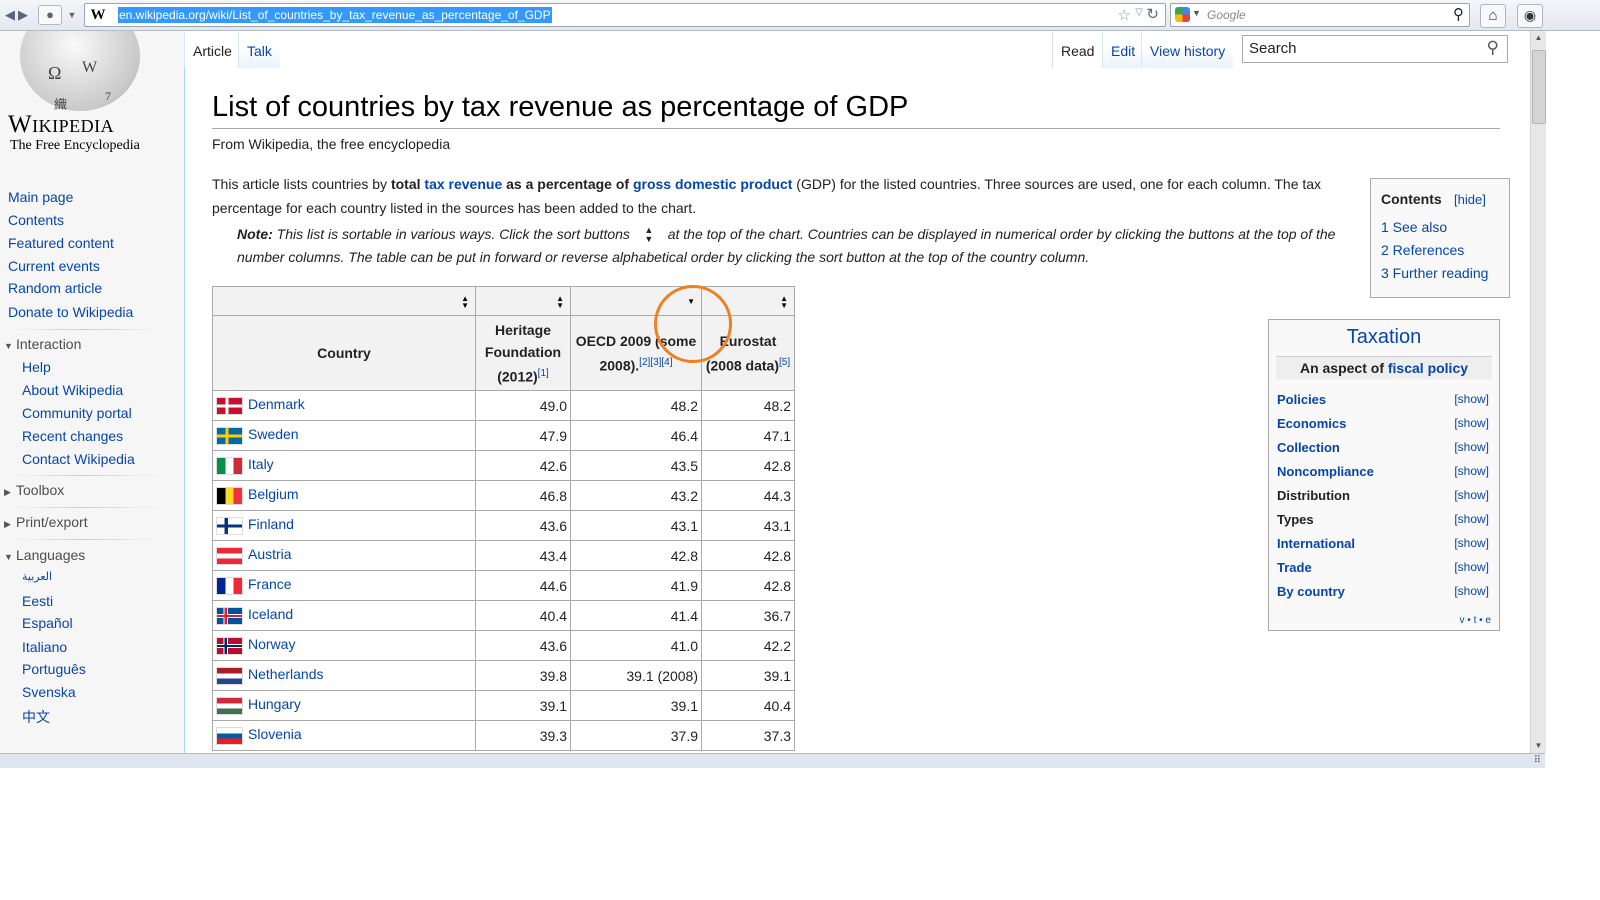 The width and height of the screenshot is (1600, 900). What do you see at coordinates (712, 184) in the screenshot?
I see `link-gdp: gross domestic product` at bounding box center [712, 184].